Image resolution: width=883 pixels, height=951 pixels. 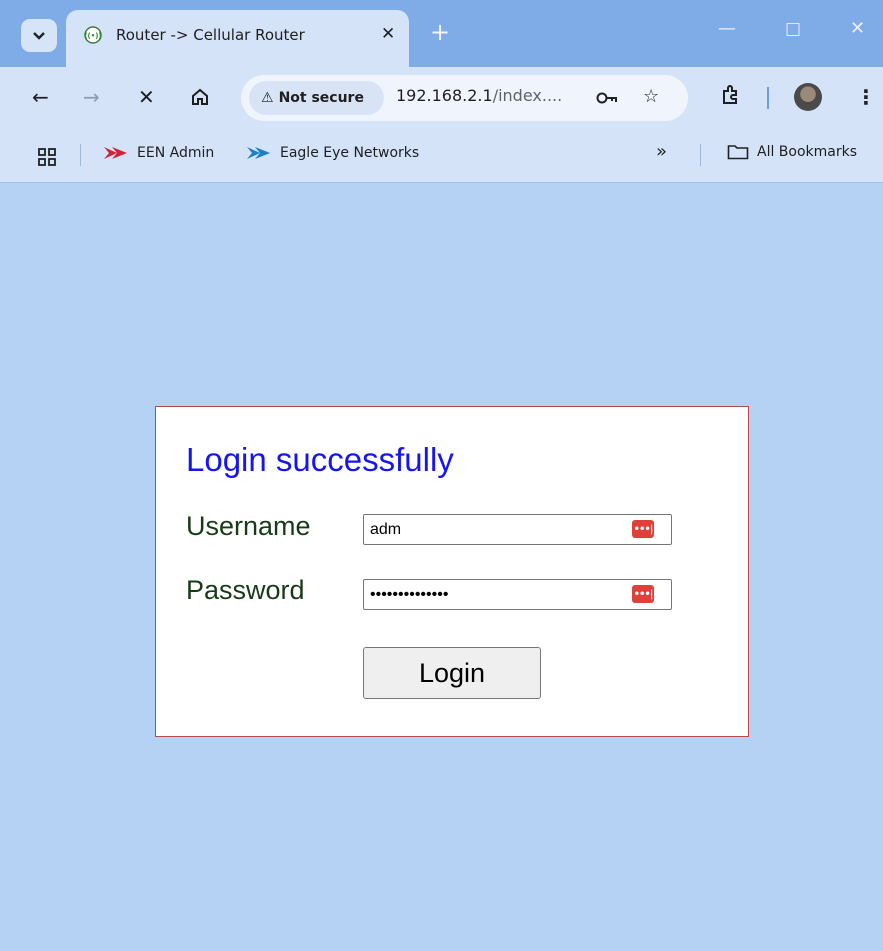 What do you see at coordinates (857, 28) in the screenshot?
I see `window-close-icon: ✕` at bounding box center [857, 28].